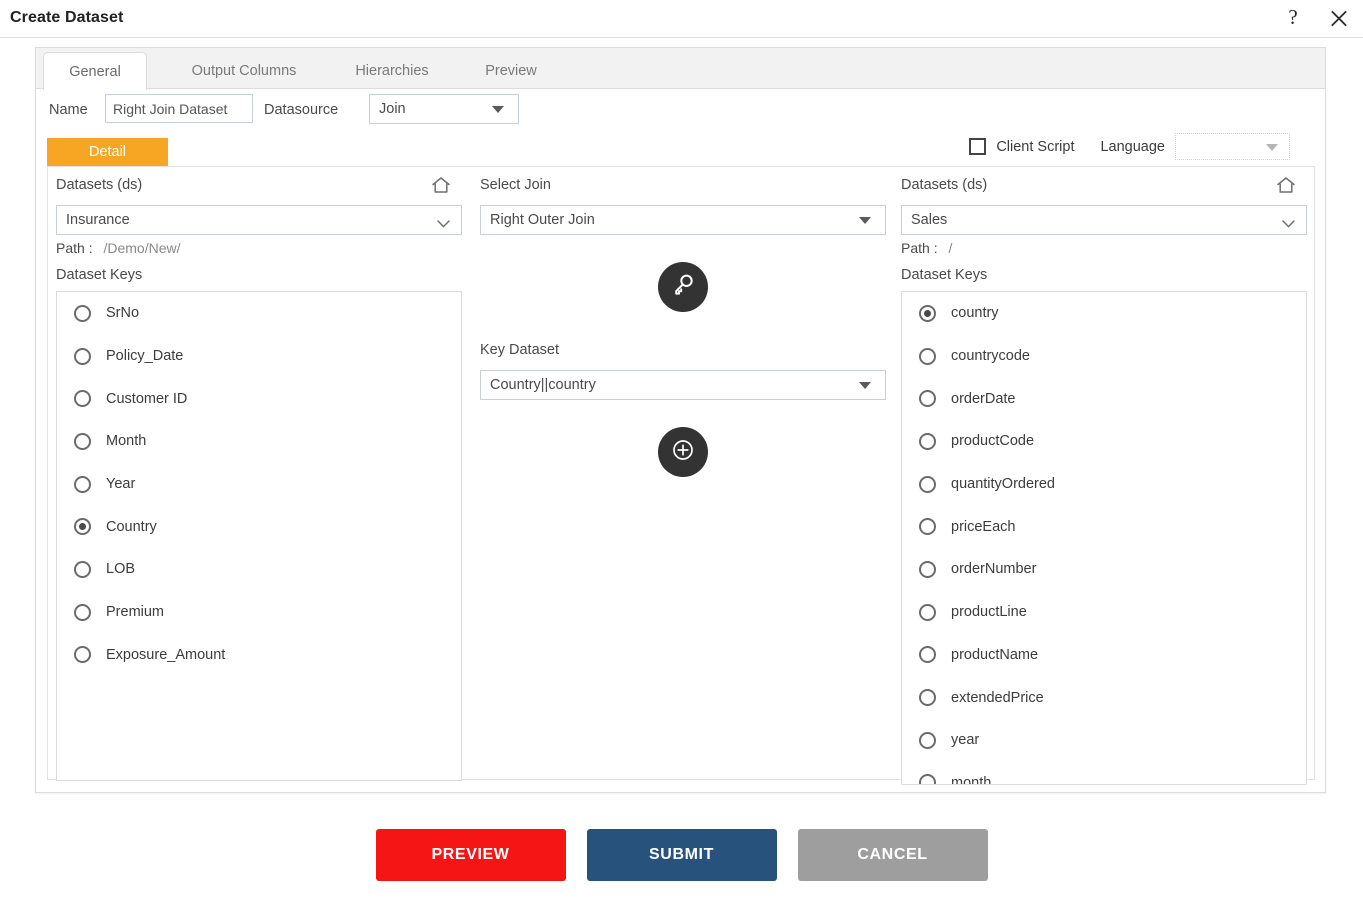 This screenshot has width=1363, height=915. What do you see at coordinates (244, 71) in the screenshot?
I see `tab-output-columns: Output Columns` at bounding box center [244, 71].